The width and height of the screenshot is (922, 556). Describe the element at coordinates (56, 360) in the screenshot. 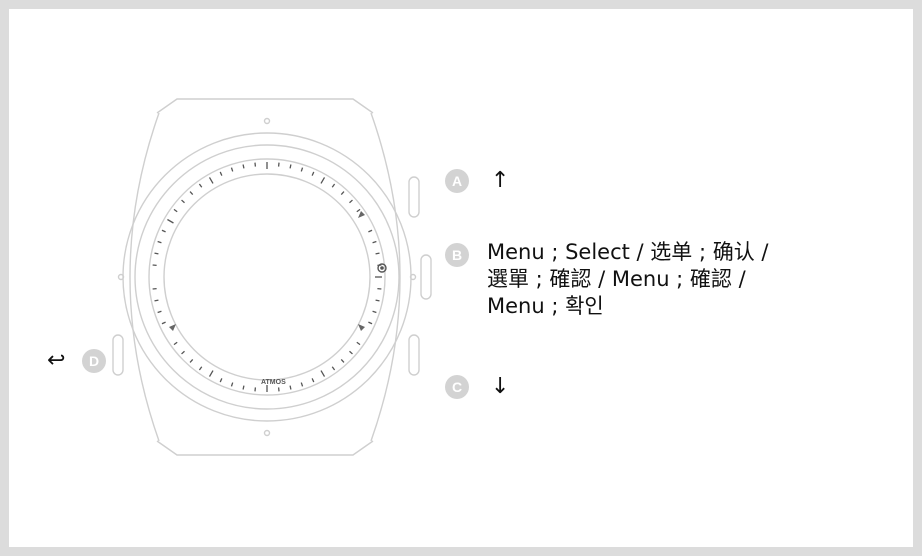

I see `back-arrow-icon: ↩` at that location.